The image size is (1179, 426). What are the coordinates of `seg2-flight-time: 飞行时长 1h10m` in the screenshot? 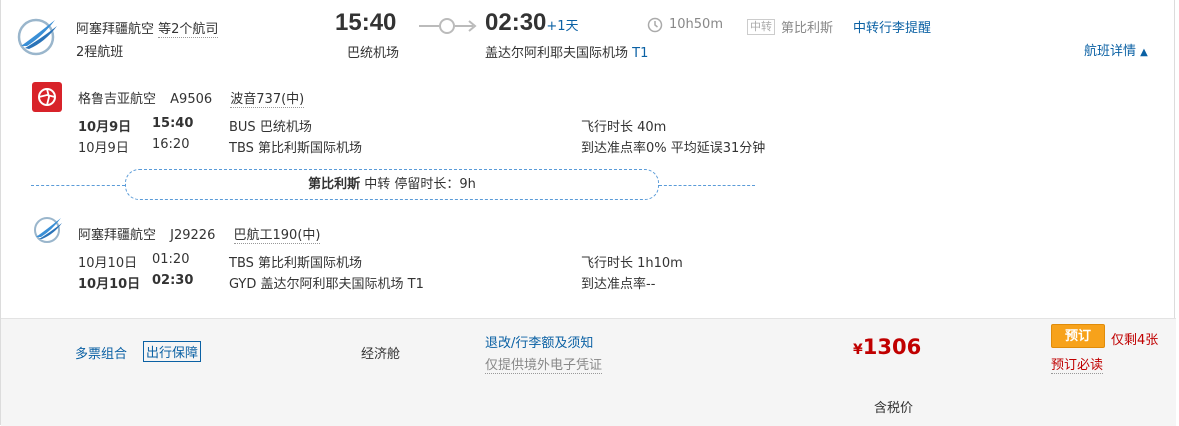 It's located at (632, 263).